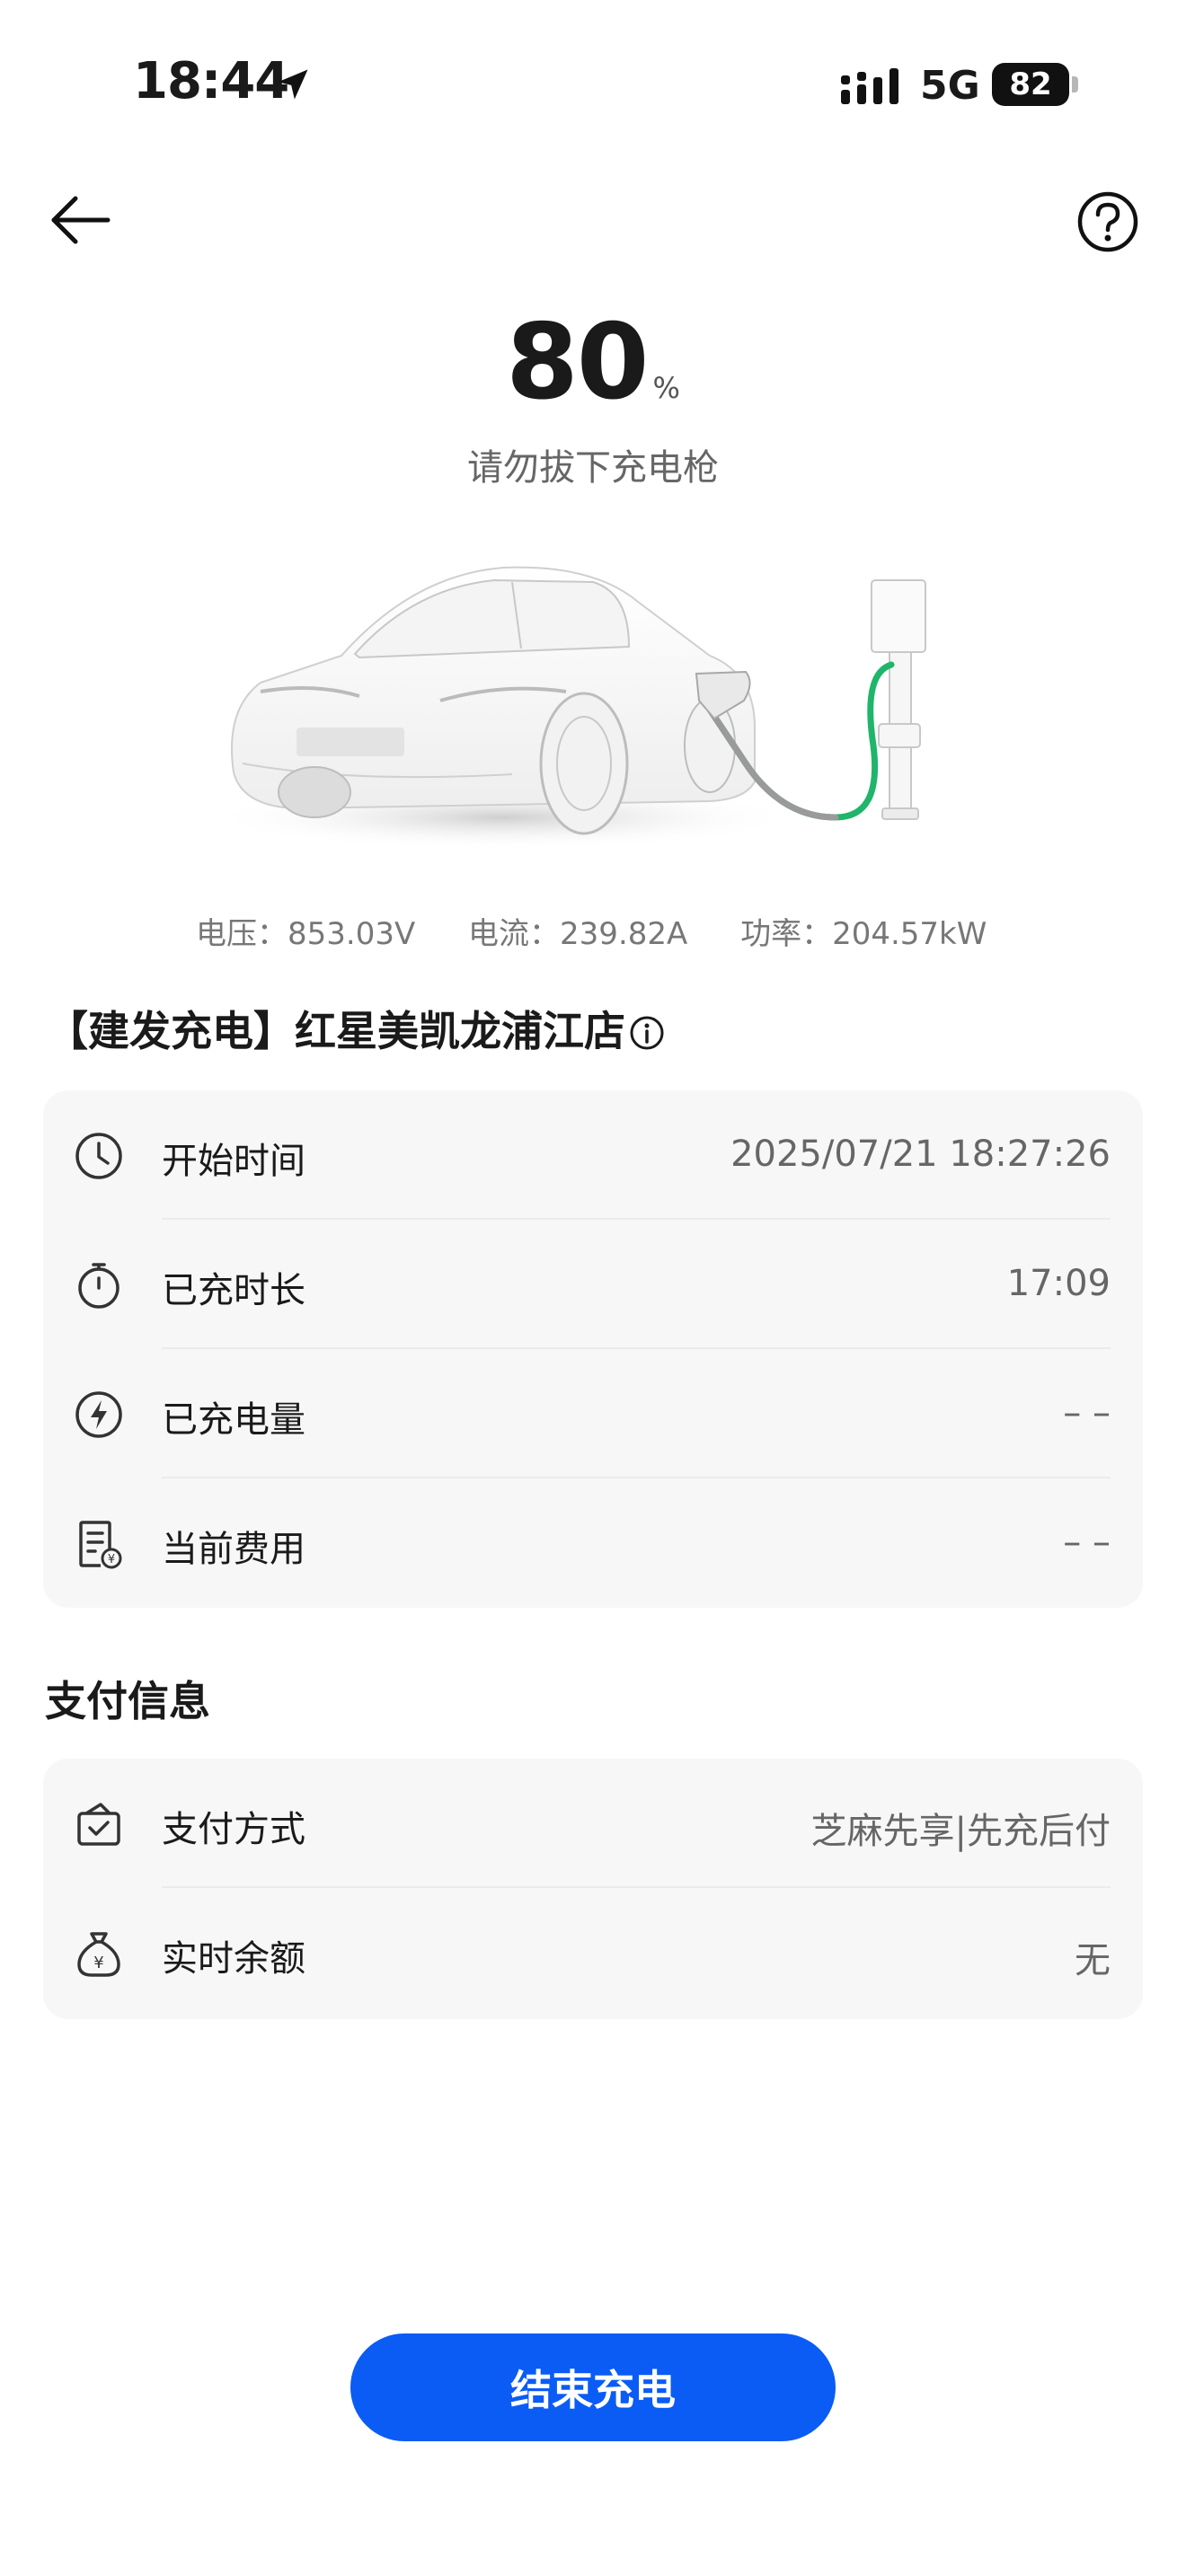  What do you see at coordinates (234, 1420) in the screenshot?
I see `energy-label: 已充电量` at bounding box center [234, 1420].